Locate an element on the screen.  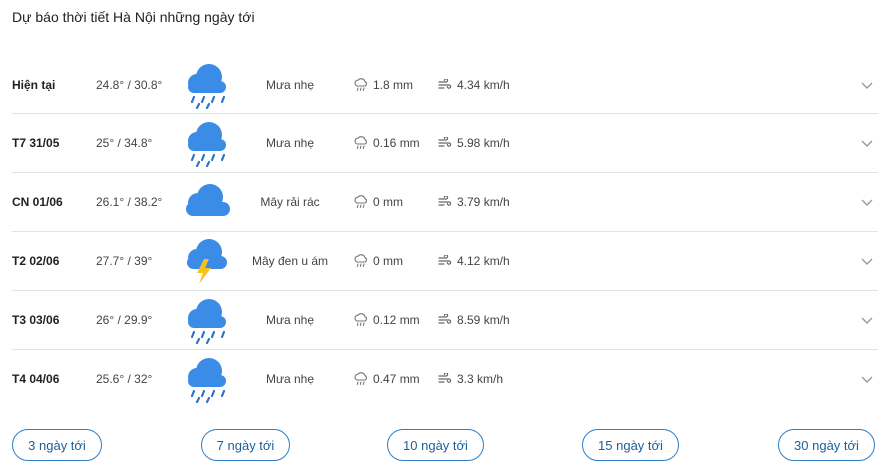
forecast-7-days-button: 7 ngày tới is located at coordinates (245, 445).